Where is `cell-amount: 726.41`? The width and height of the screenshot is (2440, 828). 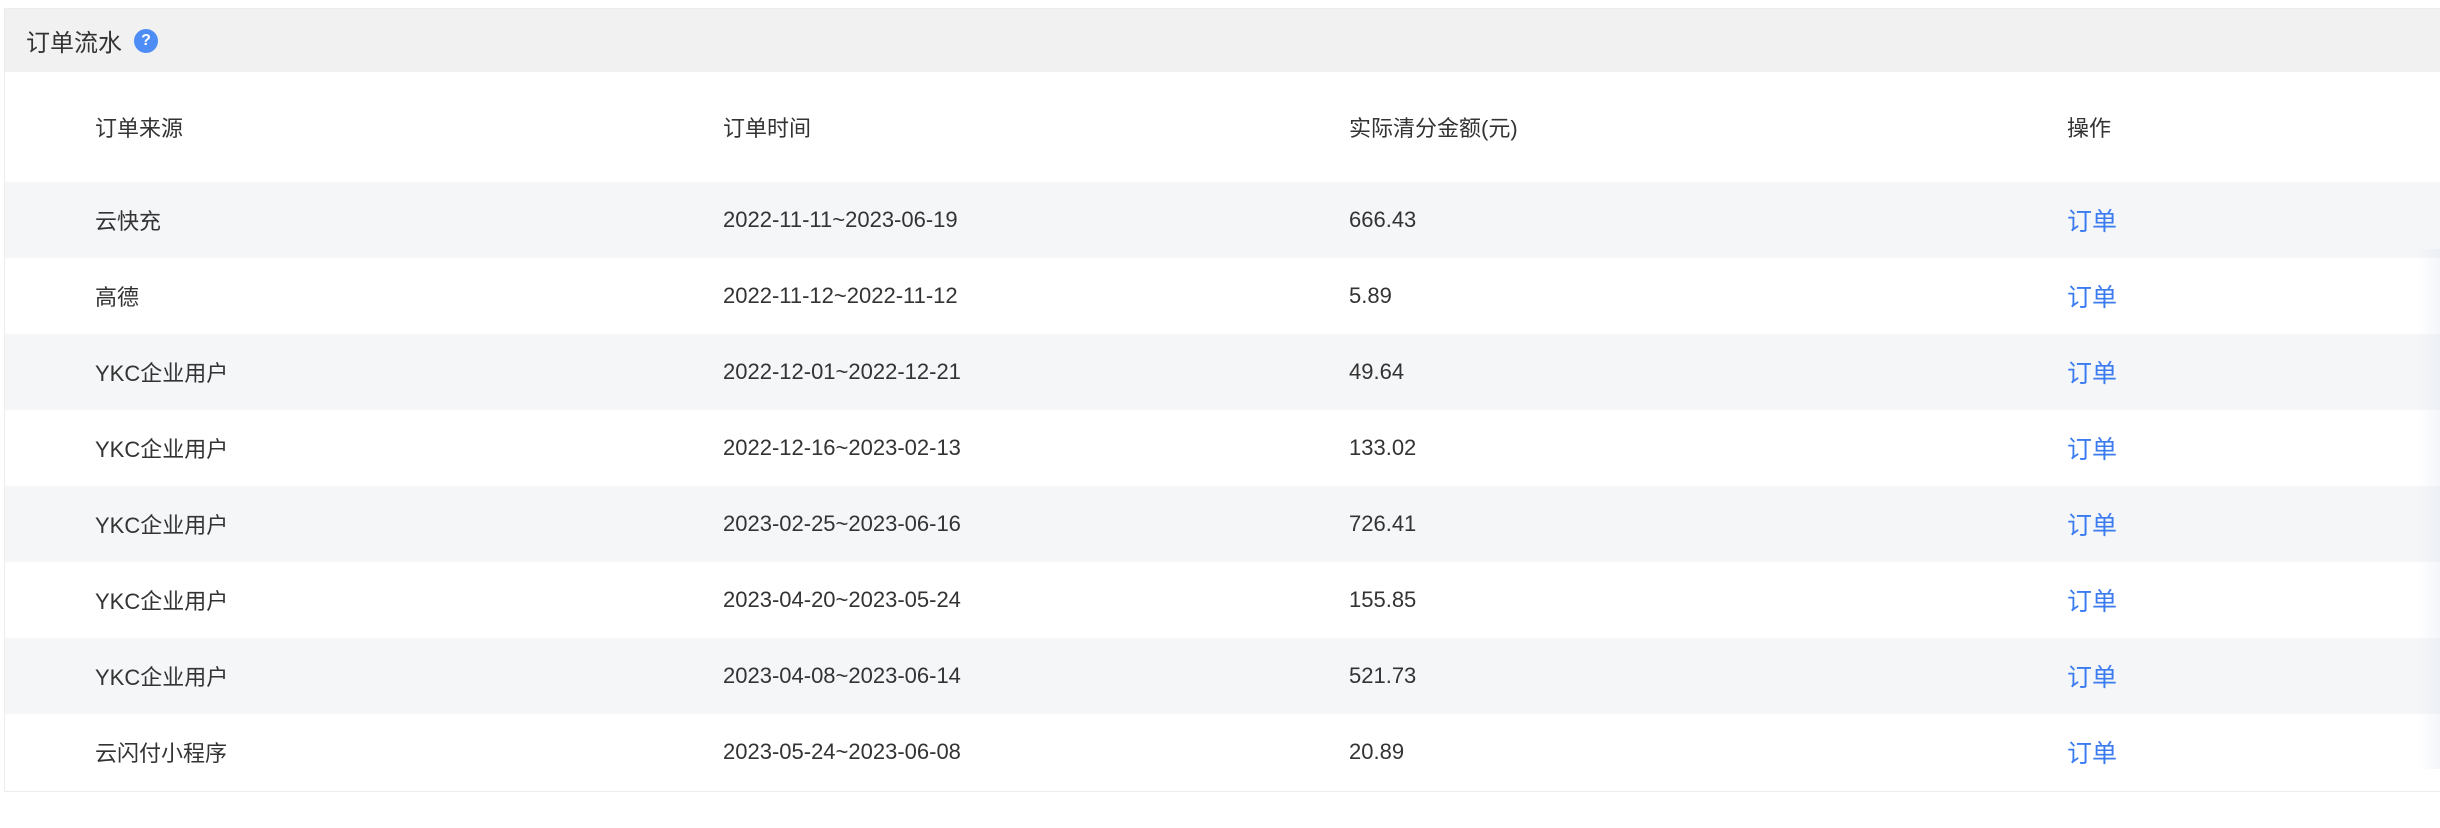 cell-amount: 726.41 is located at coordinates (1383, 523).